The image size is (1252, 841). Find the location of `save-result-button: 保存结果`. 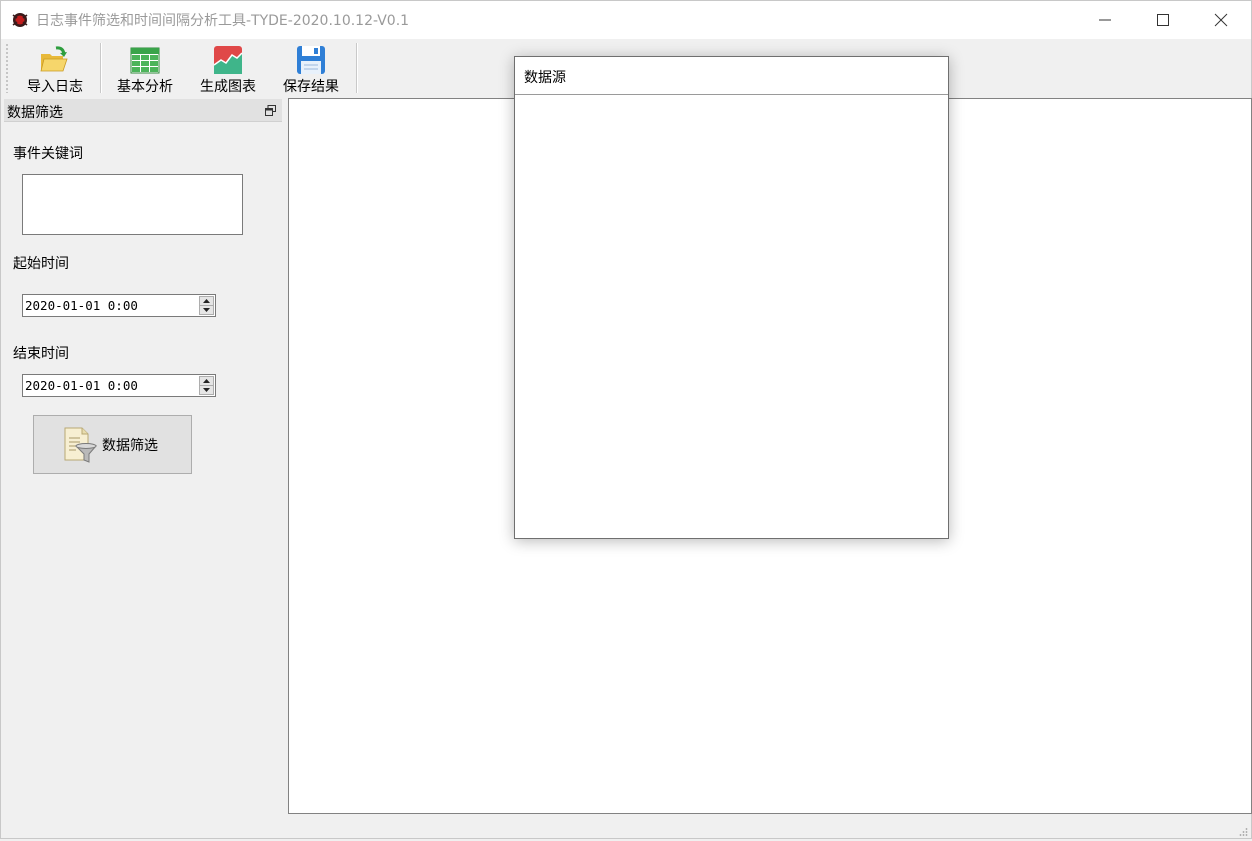

save-result-button: 保存结果 is located at coordinates (311, 69).